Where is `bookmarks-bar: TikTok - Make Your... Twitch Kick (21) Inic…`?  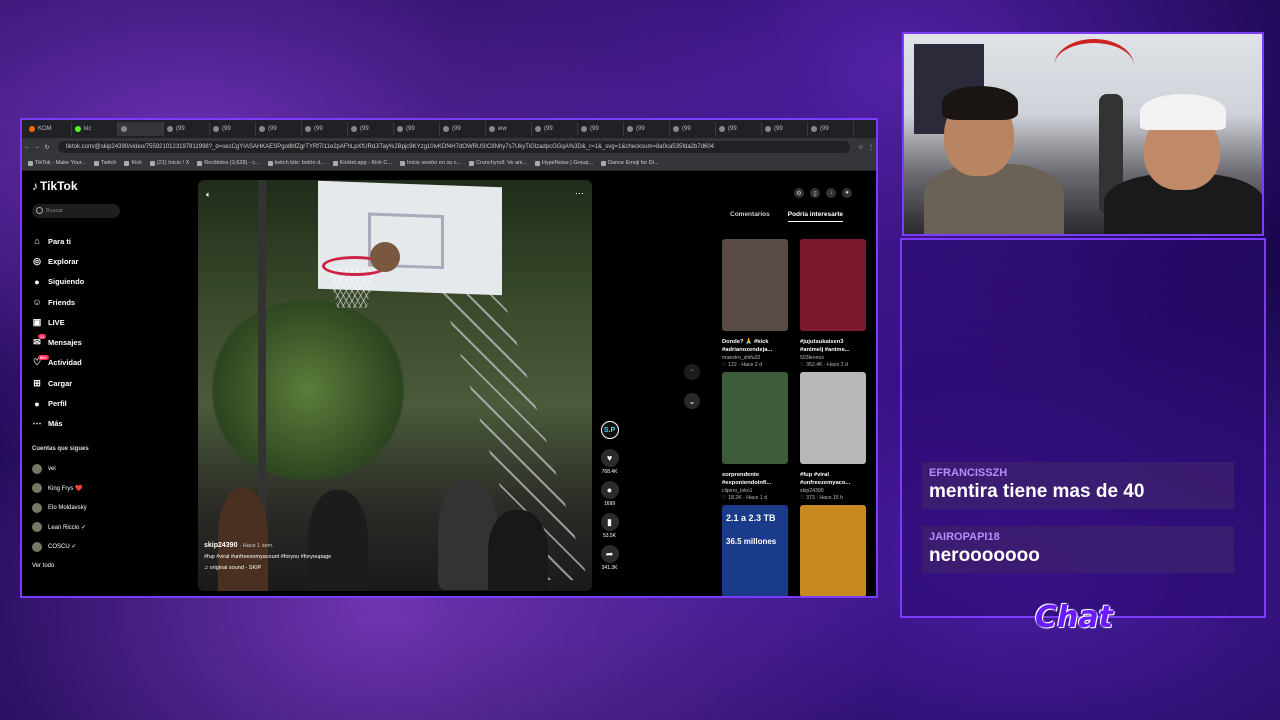
bookmarks-bar: TikTok - Make Your... Twitch Kick (21) Inic… is located at coordinates (449, 163).